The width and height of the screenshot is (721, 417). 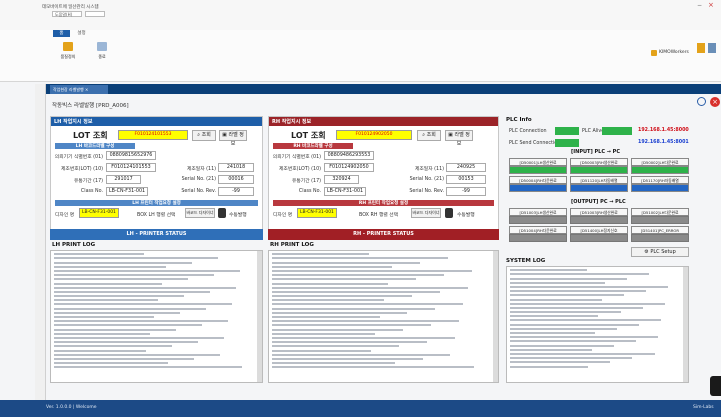 I want to click on close-button: ×, so click(x=711, y=5).